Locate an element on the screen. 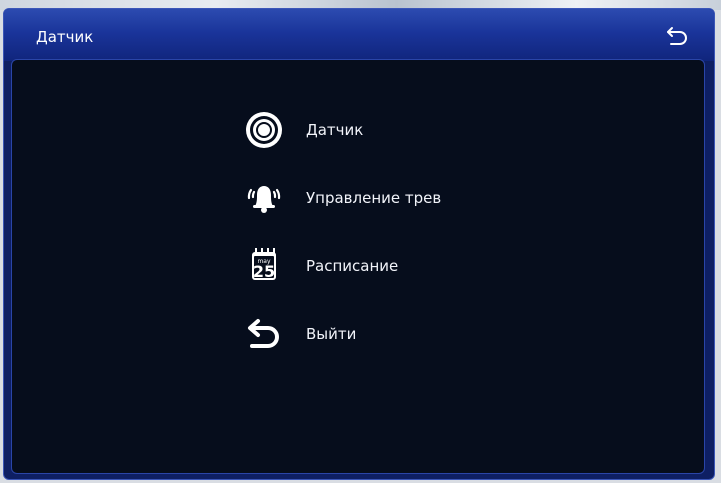 The width and height of the screenshot is (721, 483). calendar-icon: may 25 is located at coordinates (264, 264).